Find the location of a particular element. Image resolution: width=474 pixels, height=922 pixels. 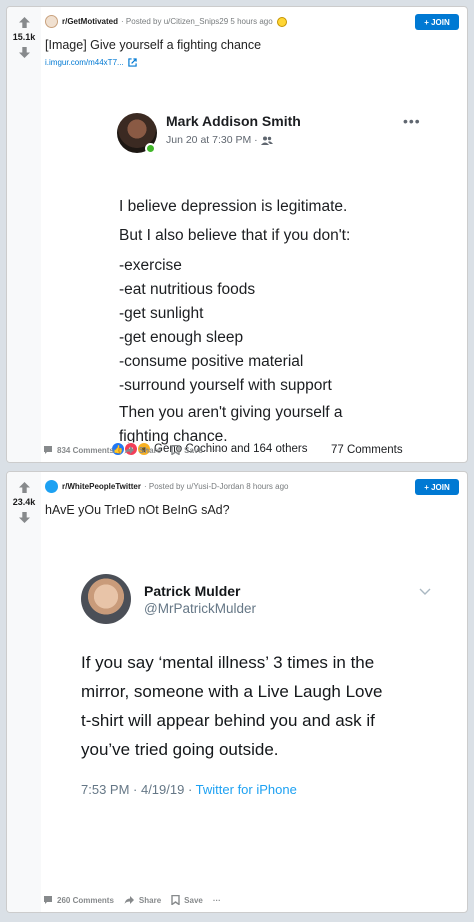

text-line: I believe depression is legitimate. is located at coordinates (233, 206).